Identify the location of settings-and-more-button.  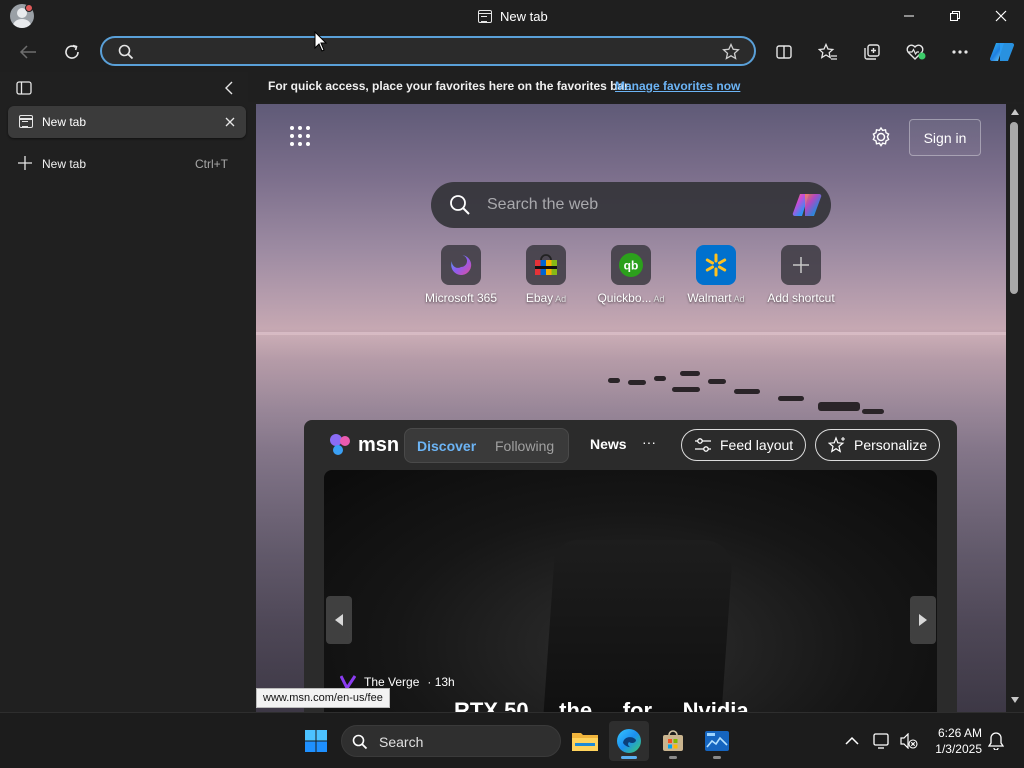
(960, 52).